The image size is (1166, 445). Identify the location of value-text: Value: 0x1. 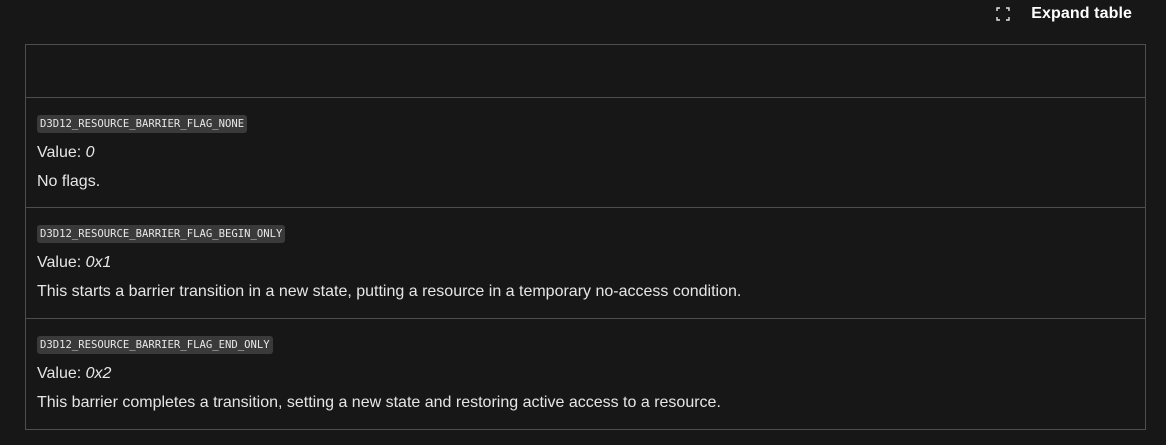
(74, 263).